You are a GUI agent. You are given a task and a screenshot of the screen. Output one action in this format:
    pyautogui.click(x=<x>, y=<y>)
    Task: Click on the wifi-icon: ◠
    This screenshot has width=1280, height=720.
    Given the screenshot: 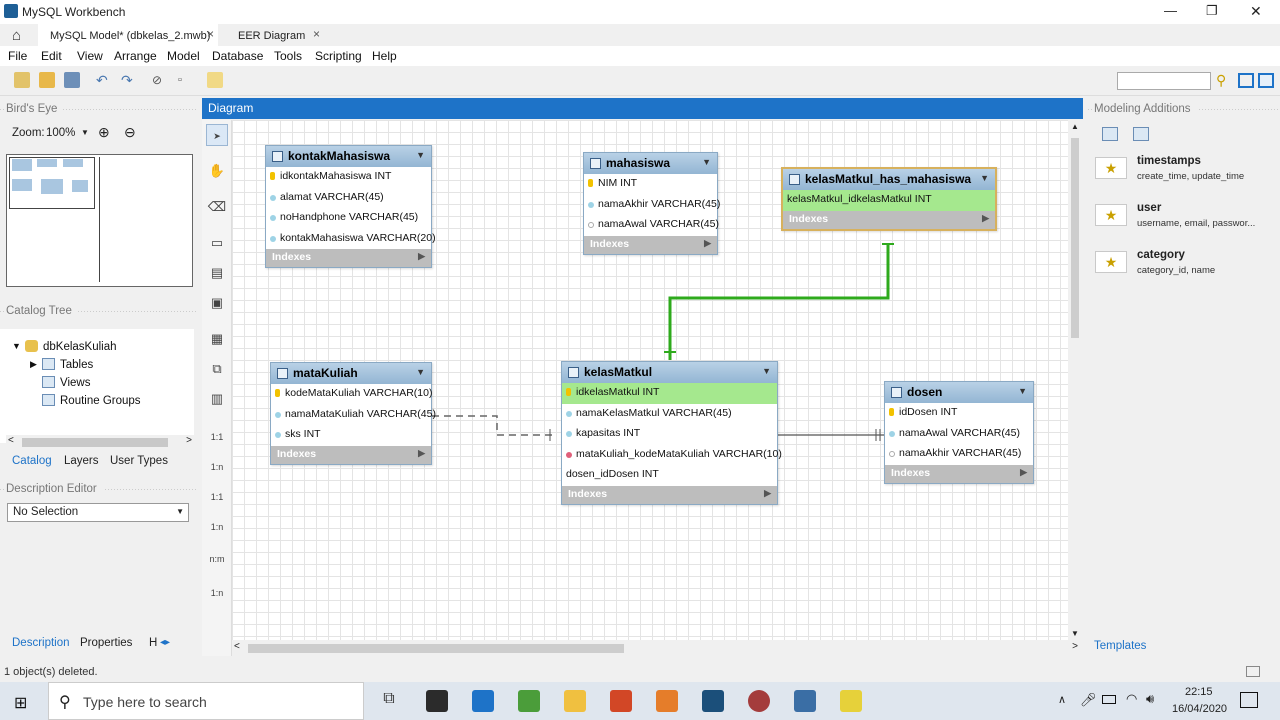 What is the action you would take?
    pyautogui.click(x=1131, y=699)
    